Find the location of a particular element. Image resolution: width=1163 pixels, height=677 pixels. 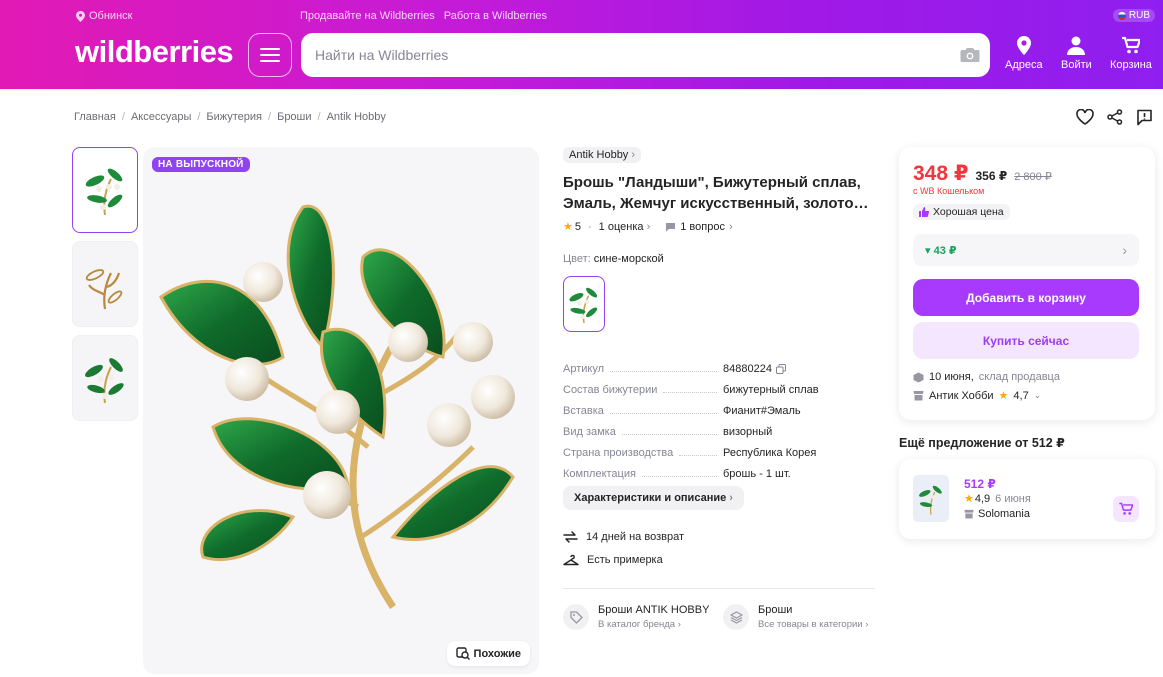

location-pin-icon is located at coordinates (80, 16).